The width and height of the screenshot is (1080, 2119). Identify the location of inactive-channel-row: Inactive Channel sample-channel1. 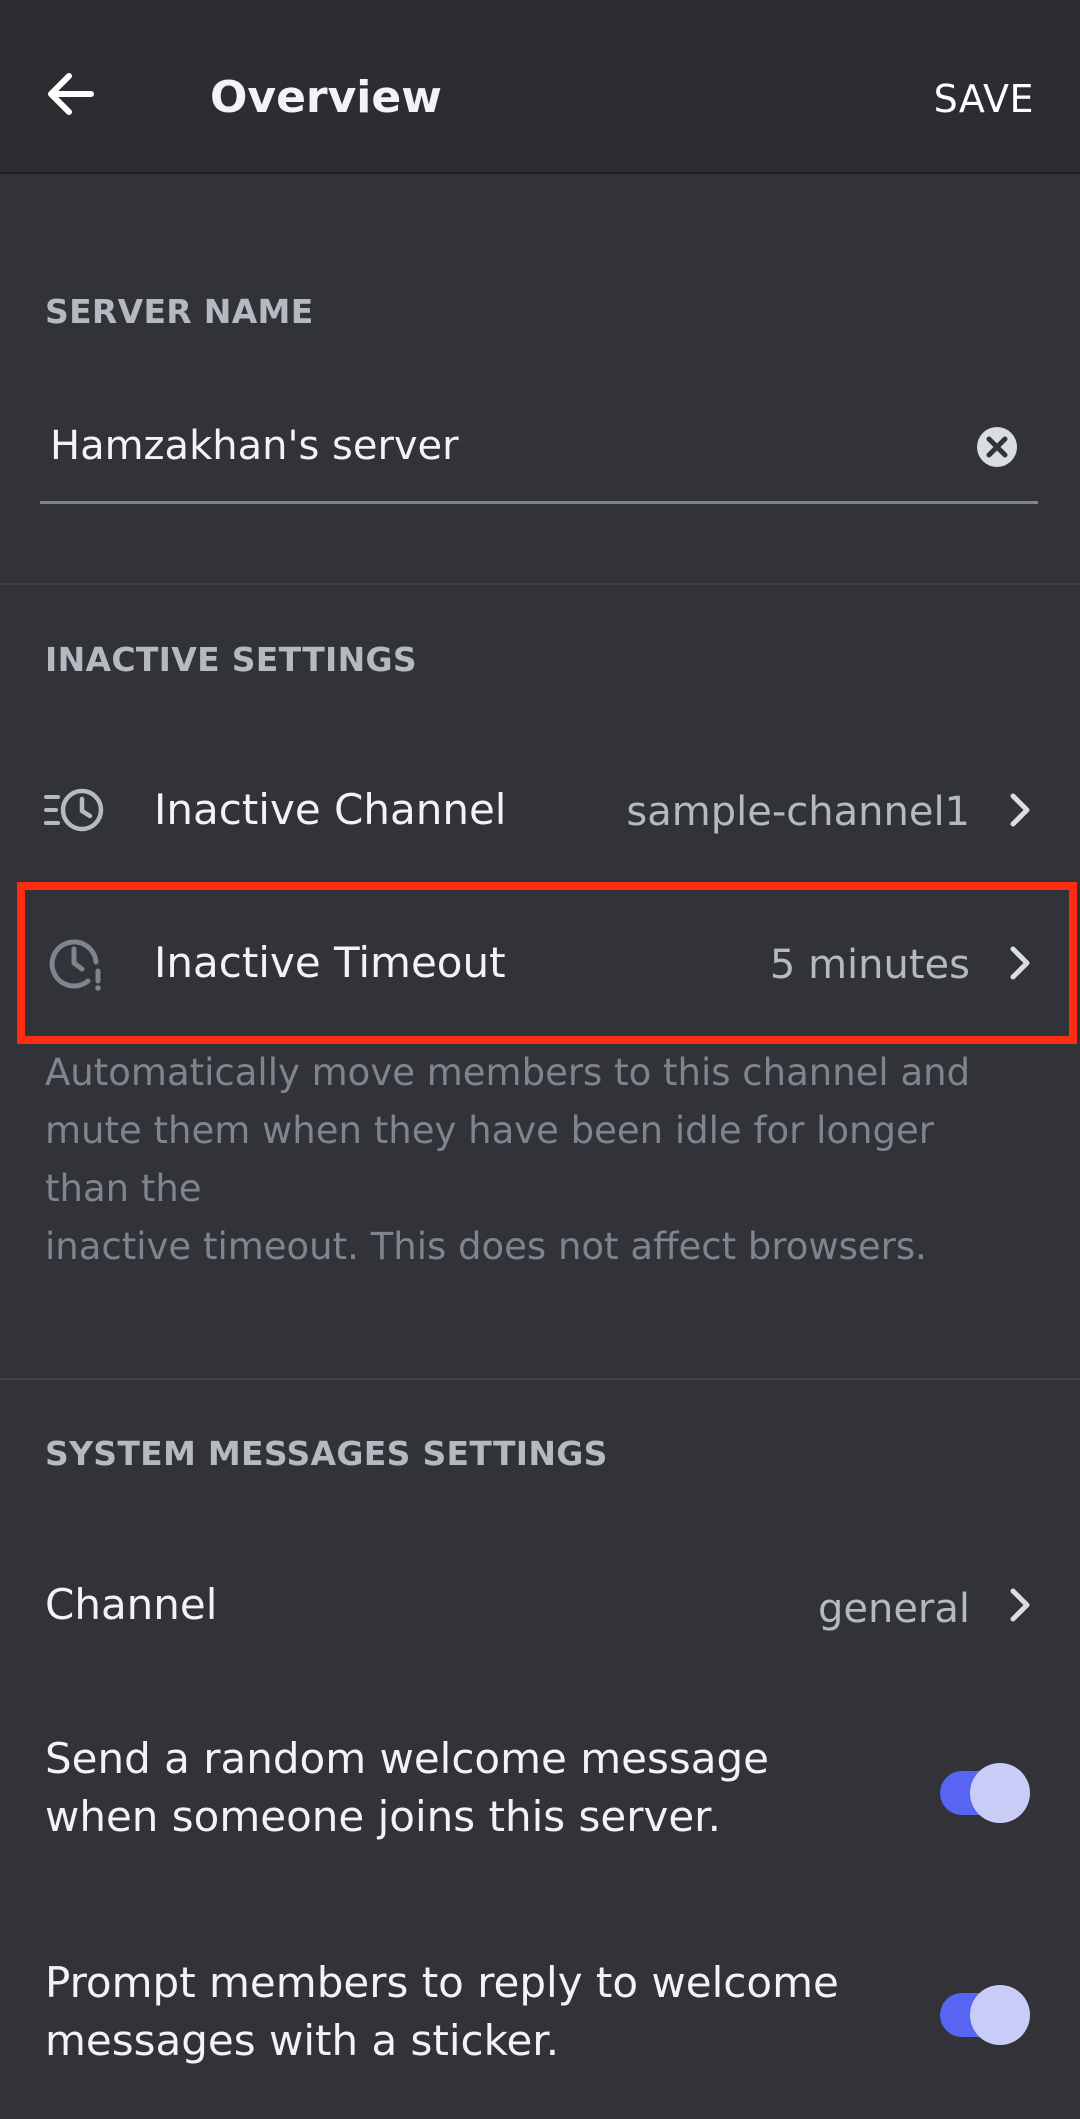
(540, 810).